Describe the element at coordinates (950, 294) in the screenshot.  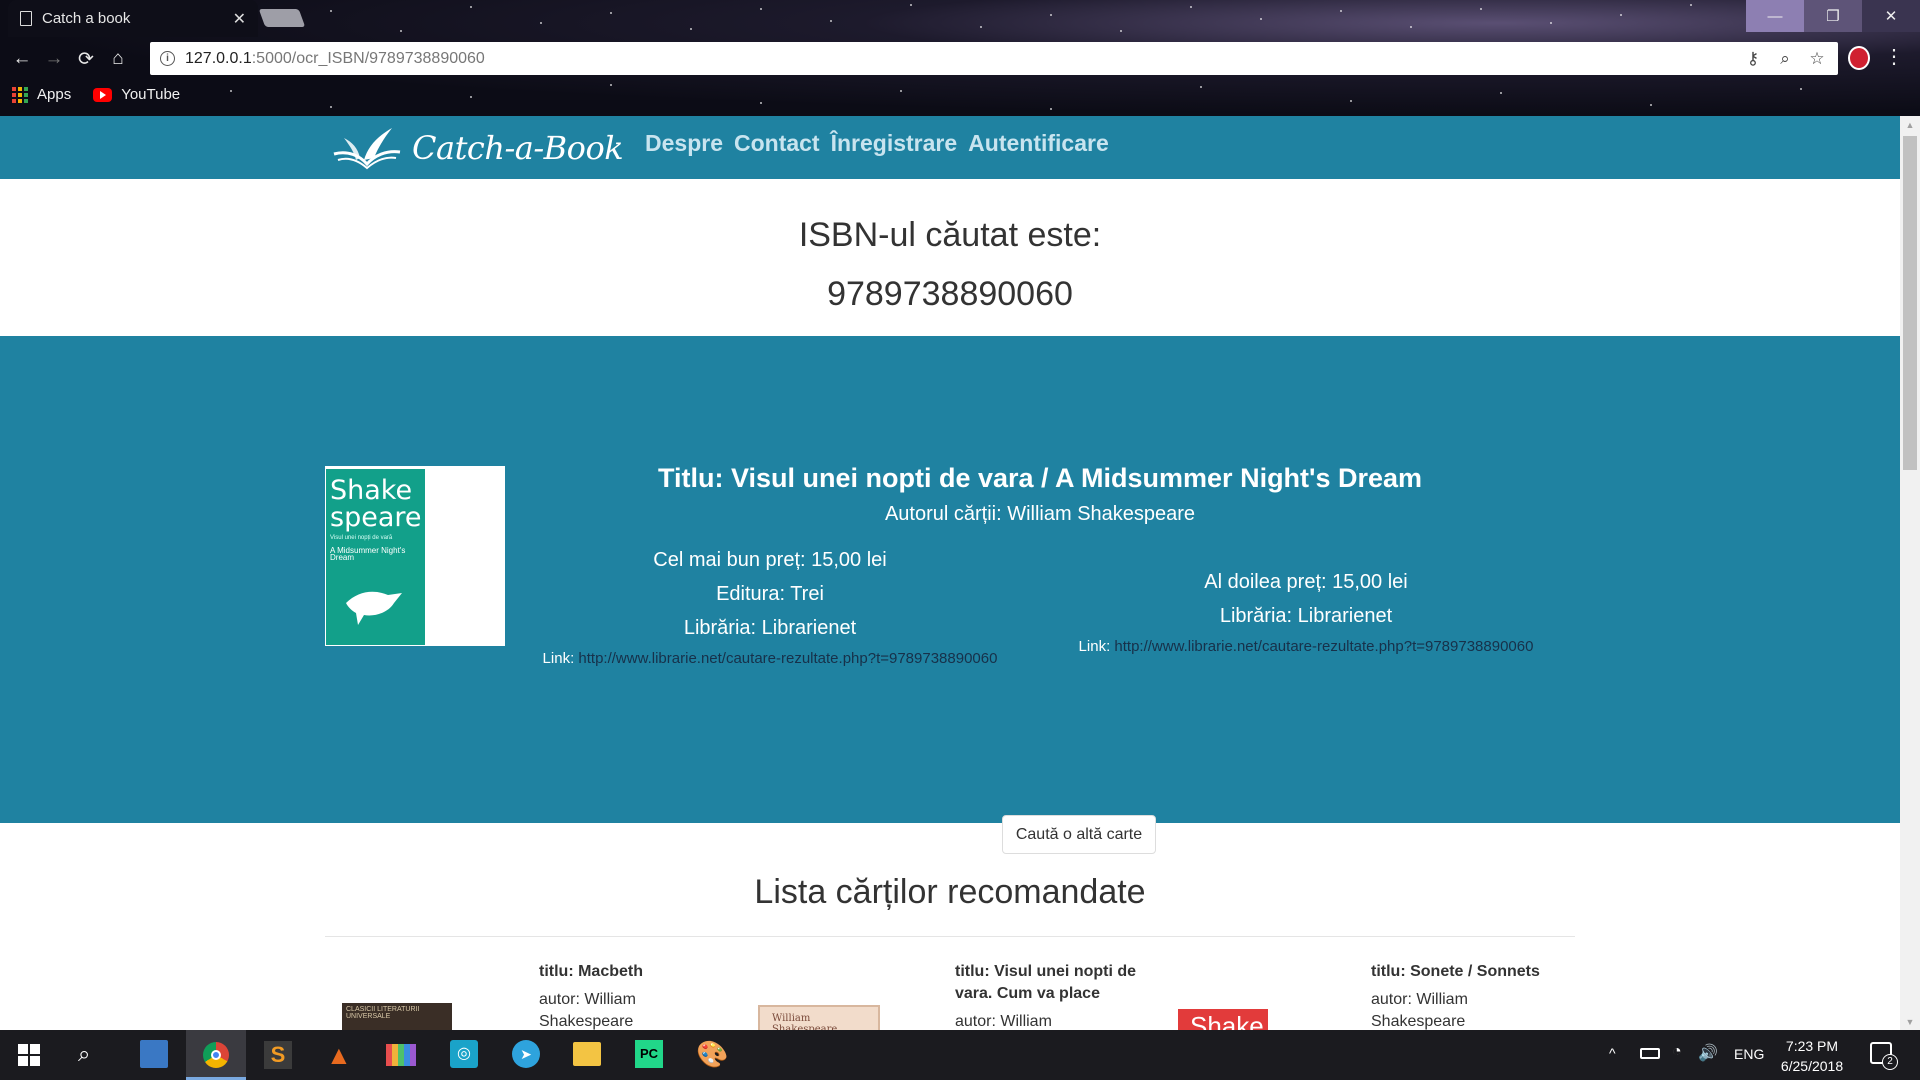
I see `isbn-value: 9789738890060` at that location.